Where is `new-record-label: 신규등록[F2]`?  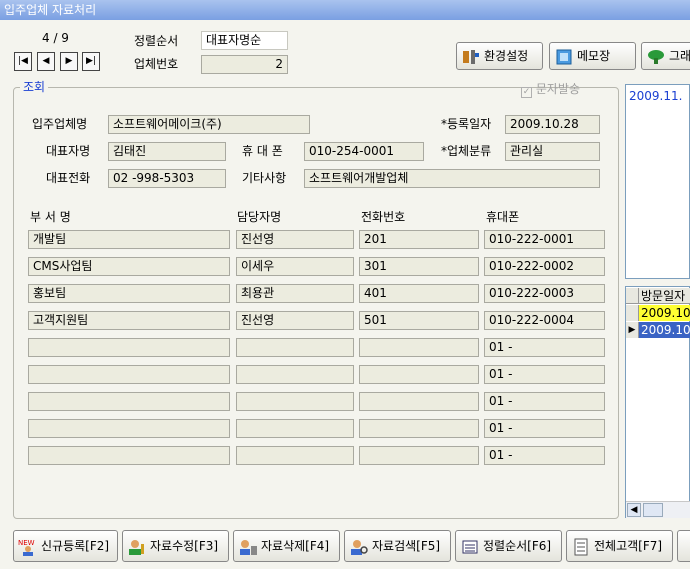
new-record-label: 신규등록[F2] is located at coordinates (75, 546).